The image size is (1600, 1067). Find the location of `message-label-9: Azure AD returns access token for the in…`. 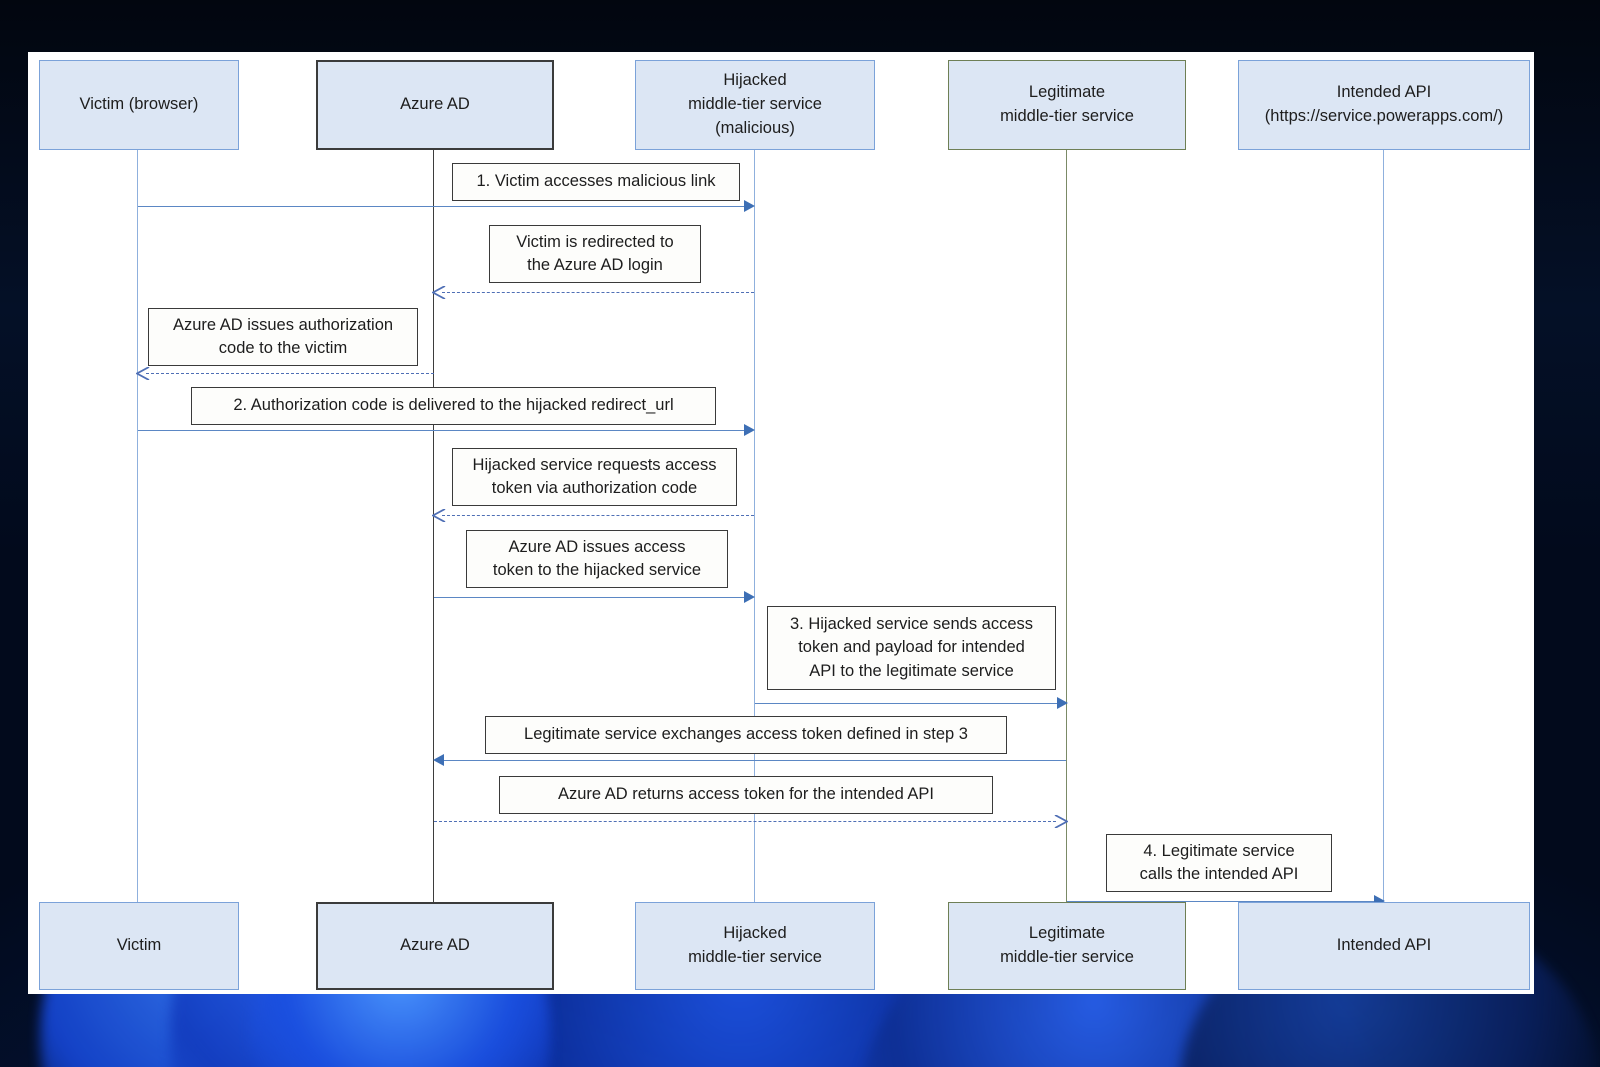

message-label-9: Azure AD returns access token for the in… is located at coordinates (746, 795).